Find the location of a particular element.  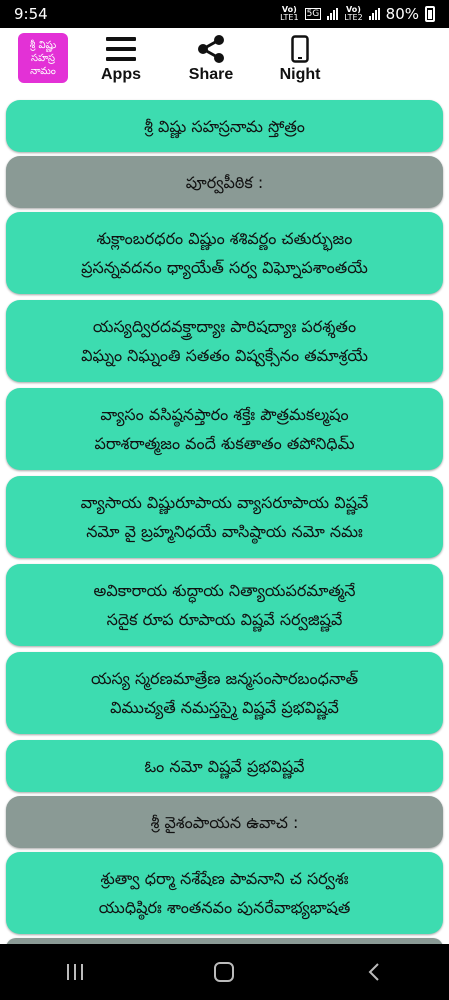

app-logo: శ్రీ విష్ణు సహస్ర నామం is located at coordinates (43, 58).